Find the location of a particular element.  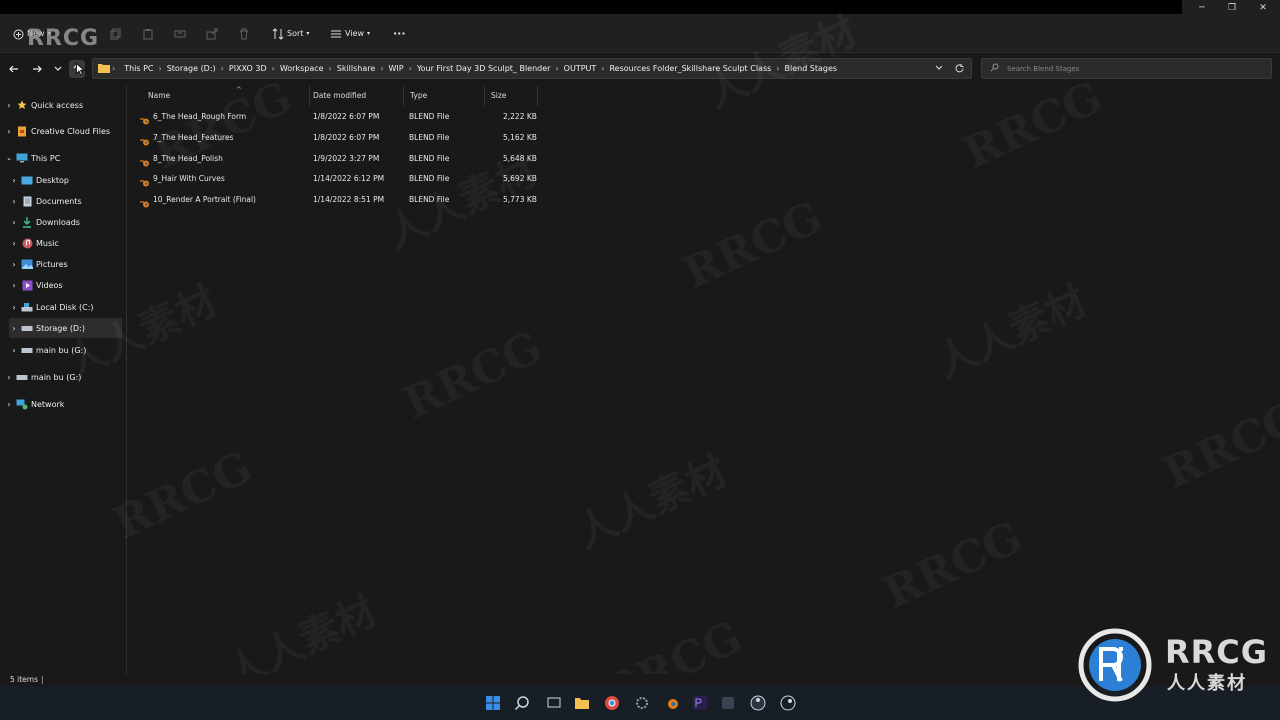

paste-button is located at coordinates (148, 34).